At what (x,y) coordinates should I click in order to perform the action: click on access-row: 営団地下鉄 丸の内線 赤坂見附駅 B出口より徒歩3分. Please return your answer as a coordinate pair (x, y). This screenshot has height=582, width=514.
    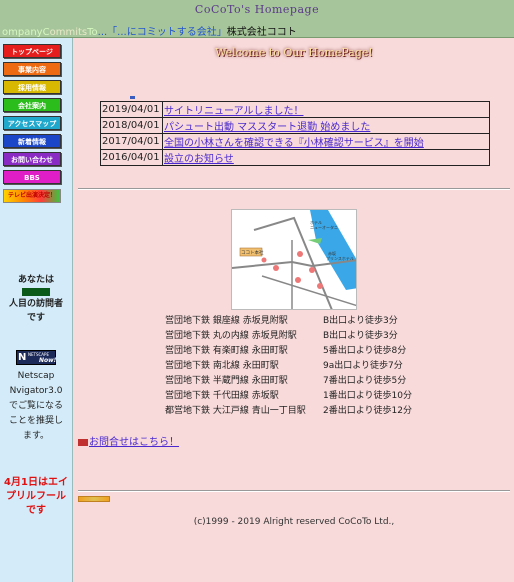
    Looking at the image, I should click on (288, 336).